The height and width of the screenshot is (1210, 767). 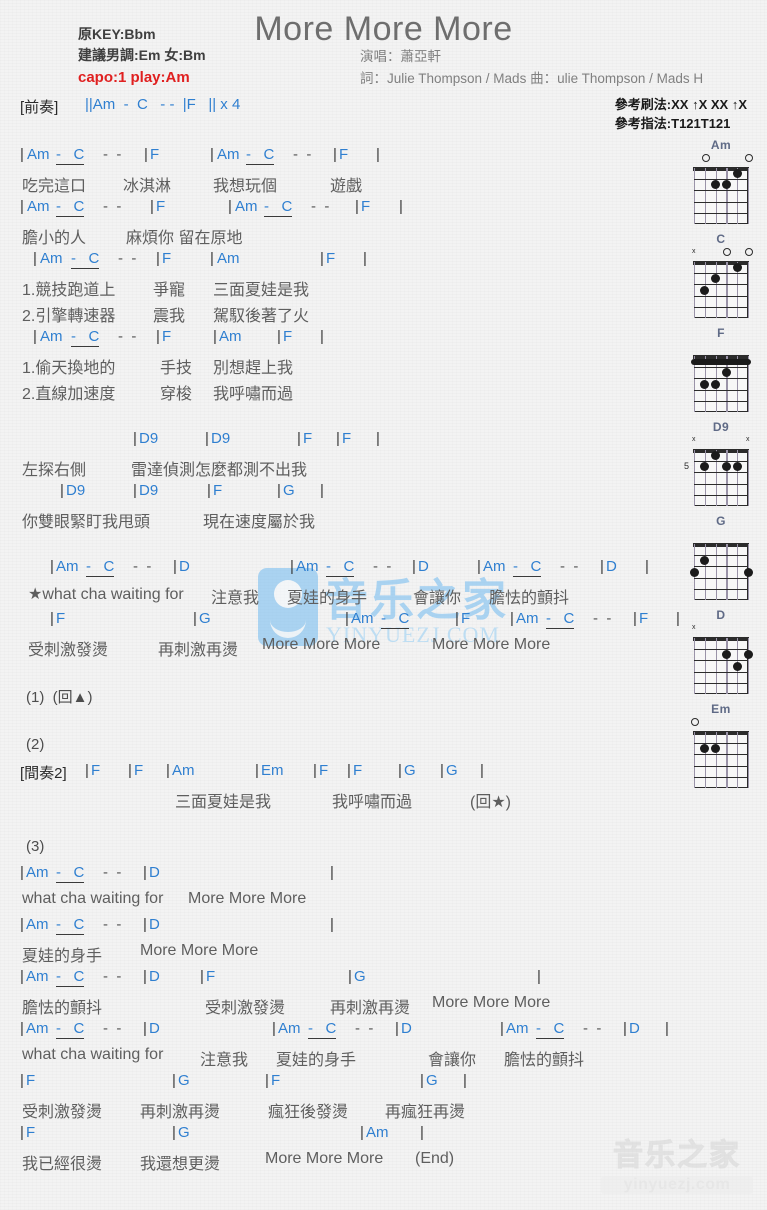 I want to click on chord-row: | F | G | Am - C | F | Am - C- - | F |, so click(x=340, y=623).